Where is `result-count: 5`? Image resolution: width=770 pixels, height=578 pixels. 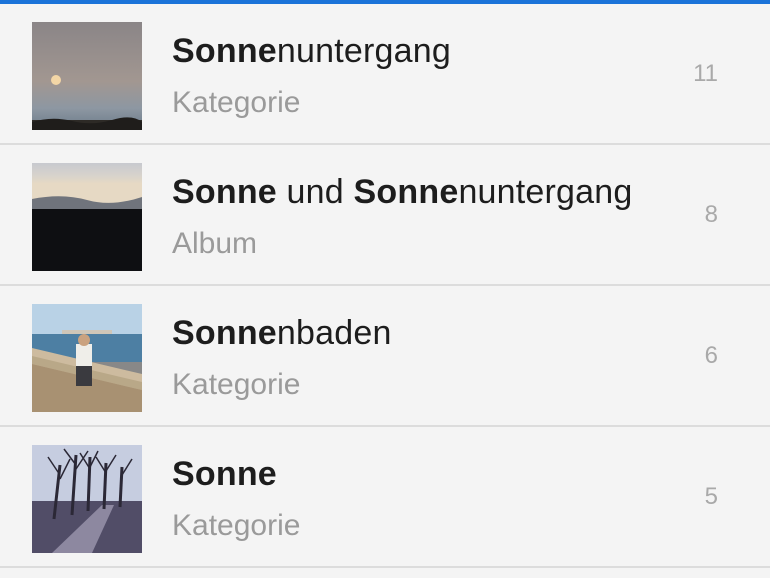
result-count: 5 is located at coordinates (711, 496).